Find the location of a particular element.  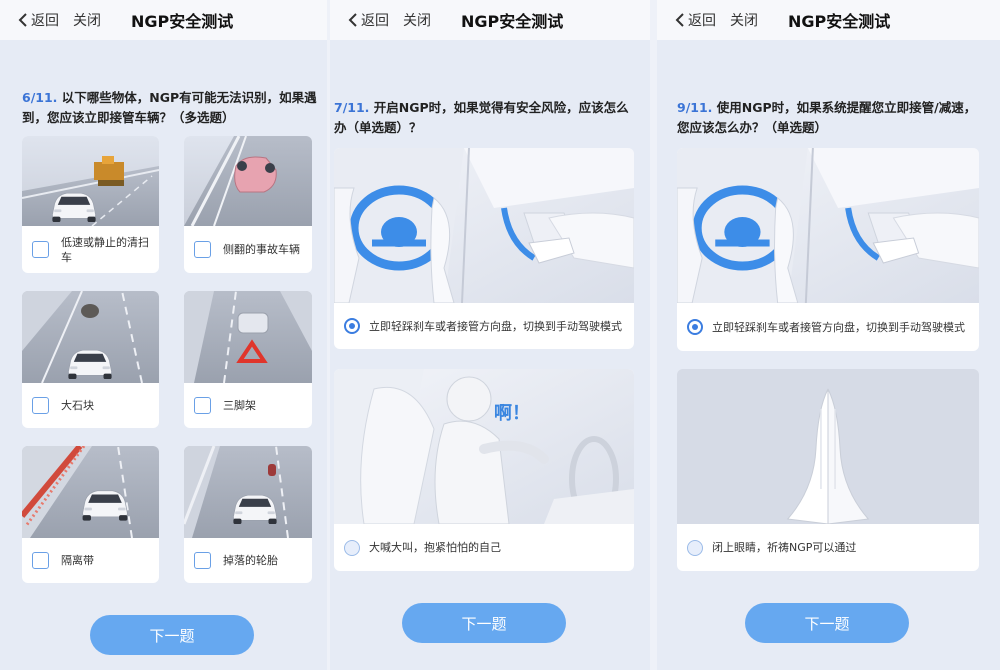

option-card: 三脚架 is located at coordinates (248, 359).